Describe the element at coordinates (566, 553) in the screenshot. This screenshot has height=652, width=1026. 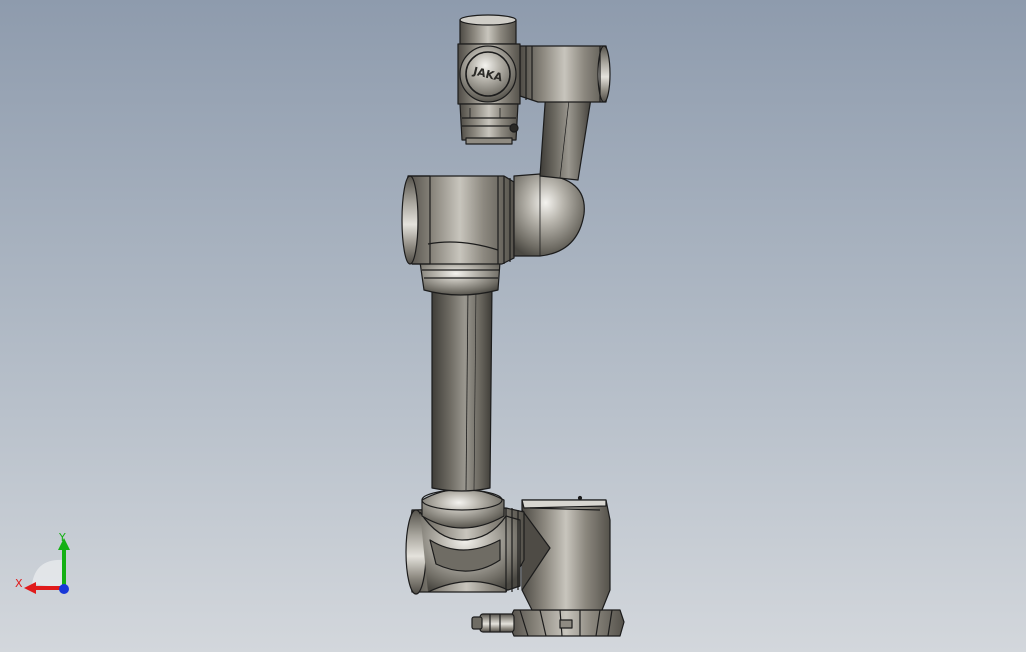
I see `shoulder-housing` at that location.